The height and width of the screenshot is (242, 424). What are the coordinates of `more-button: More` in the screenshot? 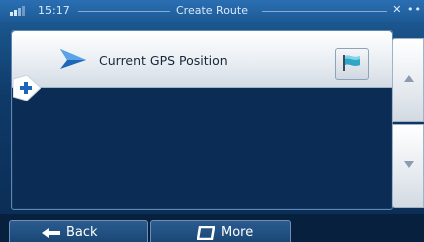 It's located at (220, 231).